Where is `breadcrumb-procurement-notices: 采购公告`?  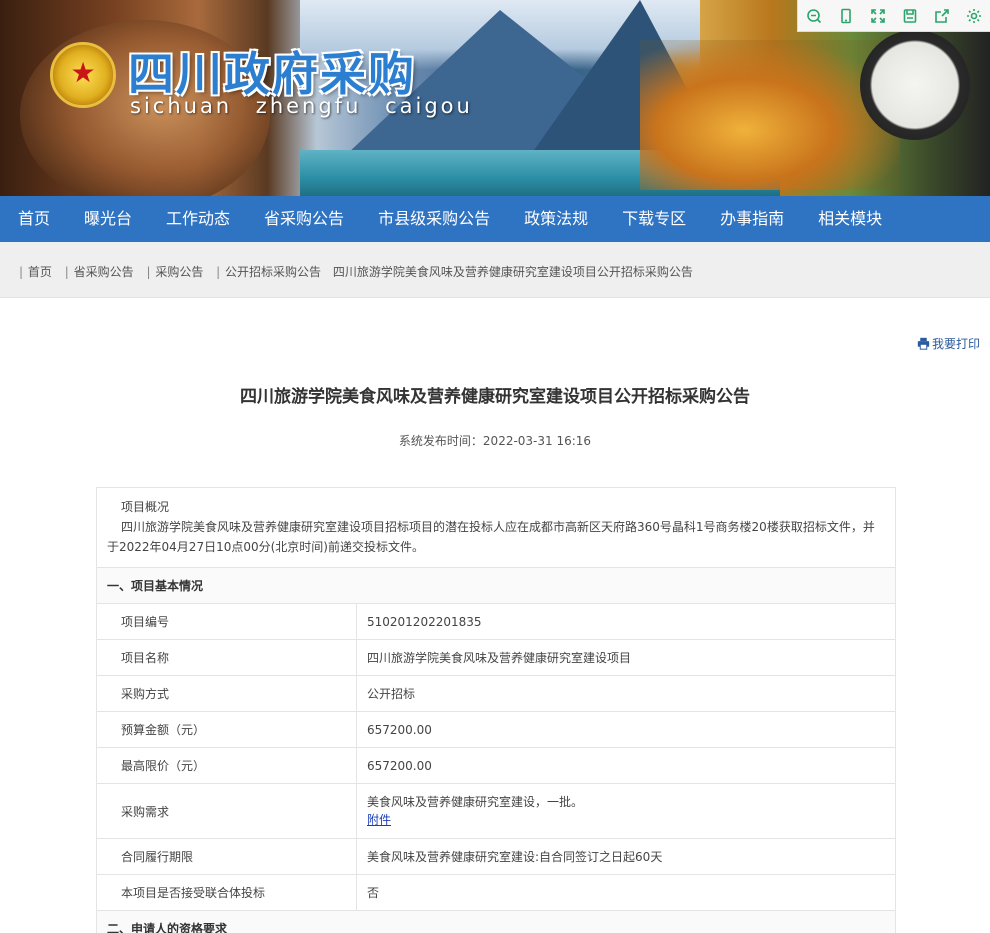 breadcrumb-procurement-notices: 采购公告 is located at coordinates (179, 272).